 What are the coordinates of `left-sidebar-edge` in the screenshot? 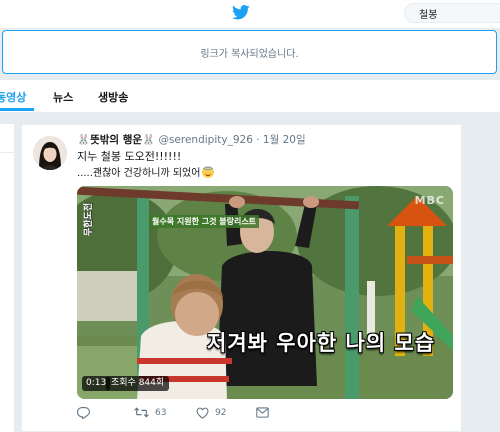 It's located at (7, 278).